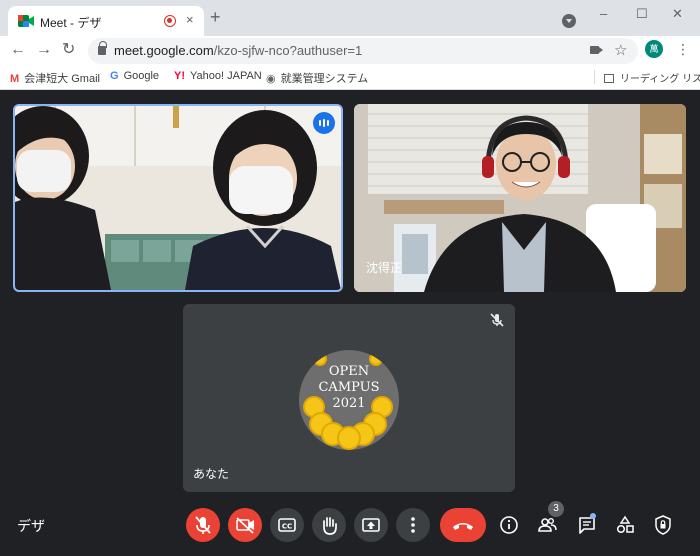 The image size is (700, 556). I want to click on bookmark-google: G Google, so click(134, 76).